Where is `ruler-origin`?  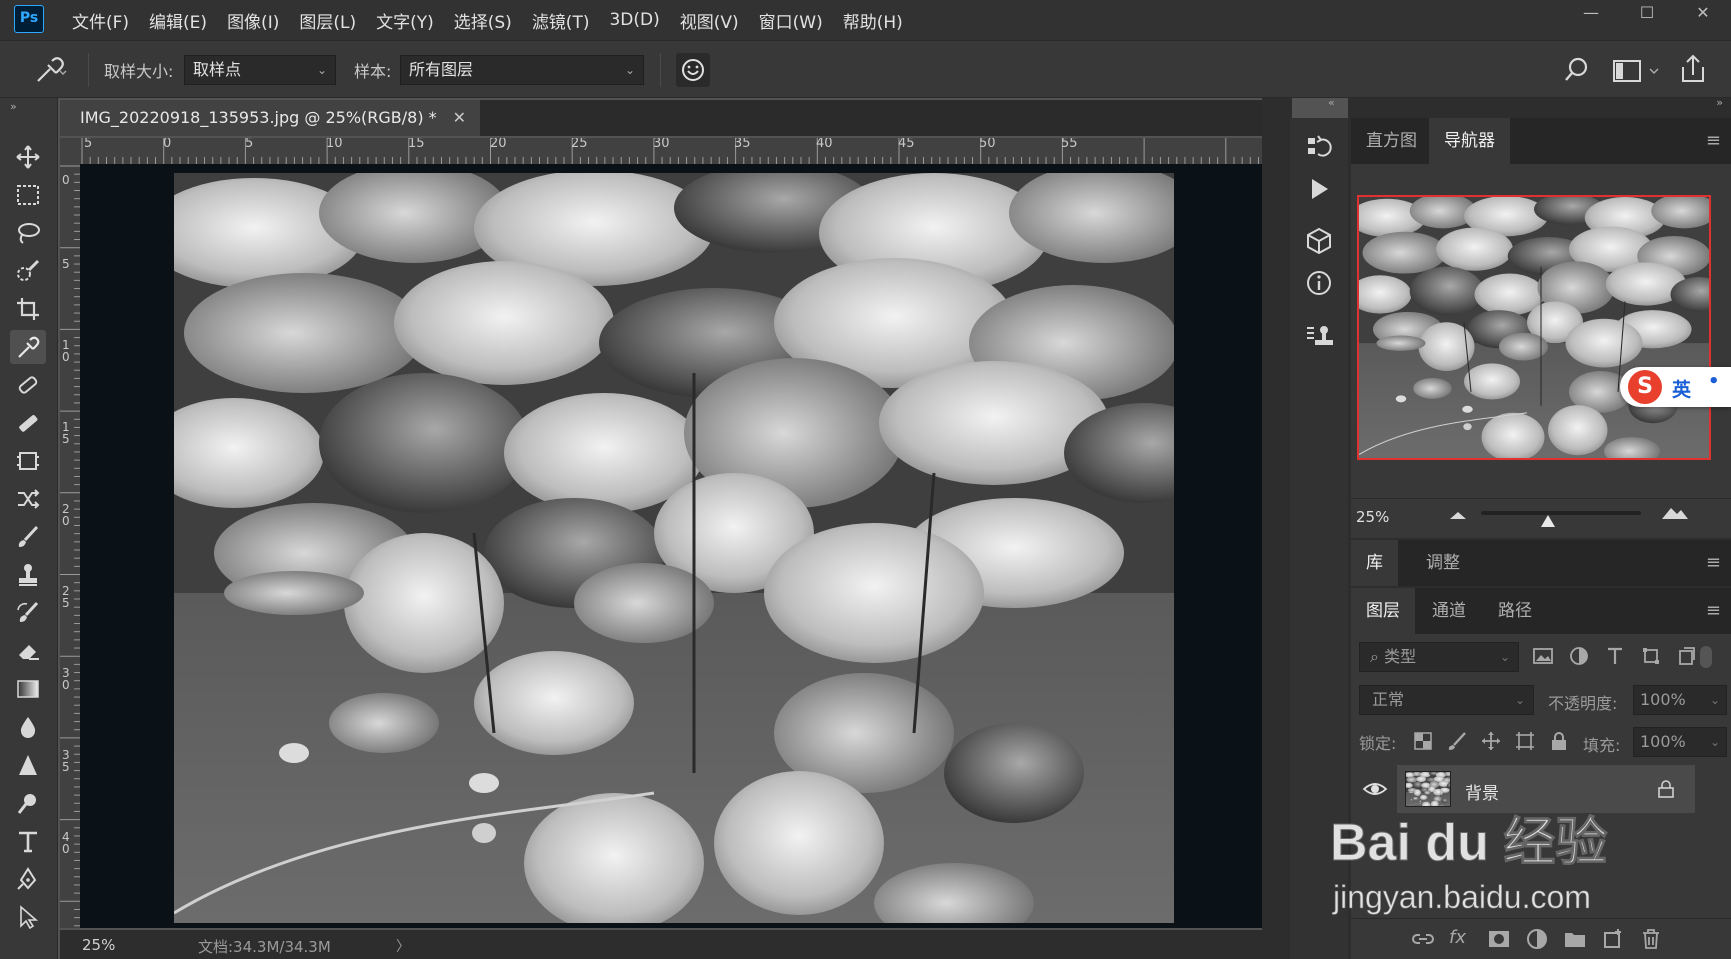
ruler-origin is located at coordinates (70, 151).